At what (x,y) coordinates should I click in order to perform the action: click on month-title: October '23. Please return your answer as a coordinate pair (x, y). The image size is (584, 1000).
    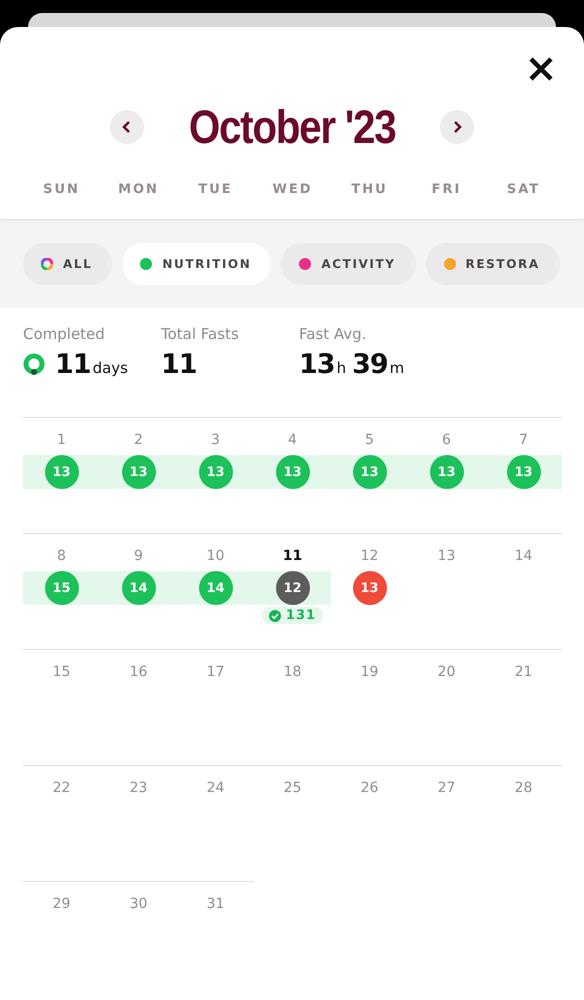
    Looking at the image, I should click on (292, 126).